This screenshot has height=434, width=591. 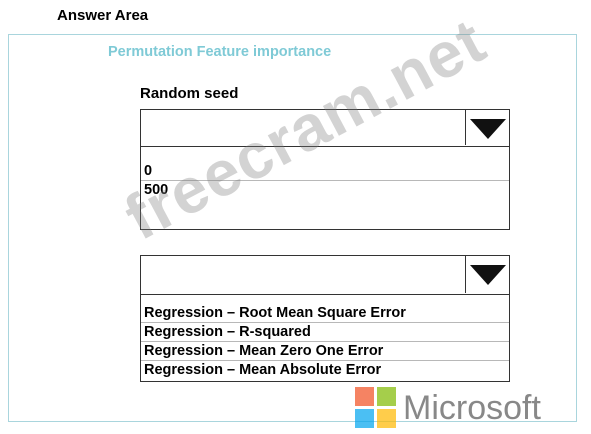 I want to click on microsoft-logo-text: Microsoft, so click(x=472, y=407).